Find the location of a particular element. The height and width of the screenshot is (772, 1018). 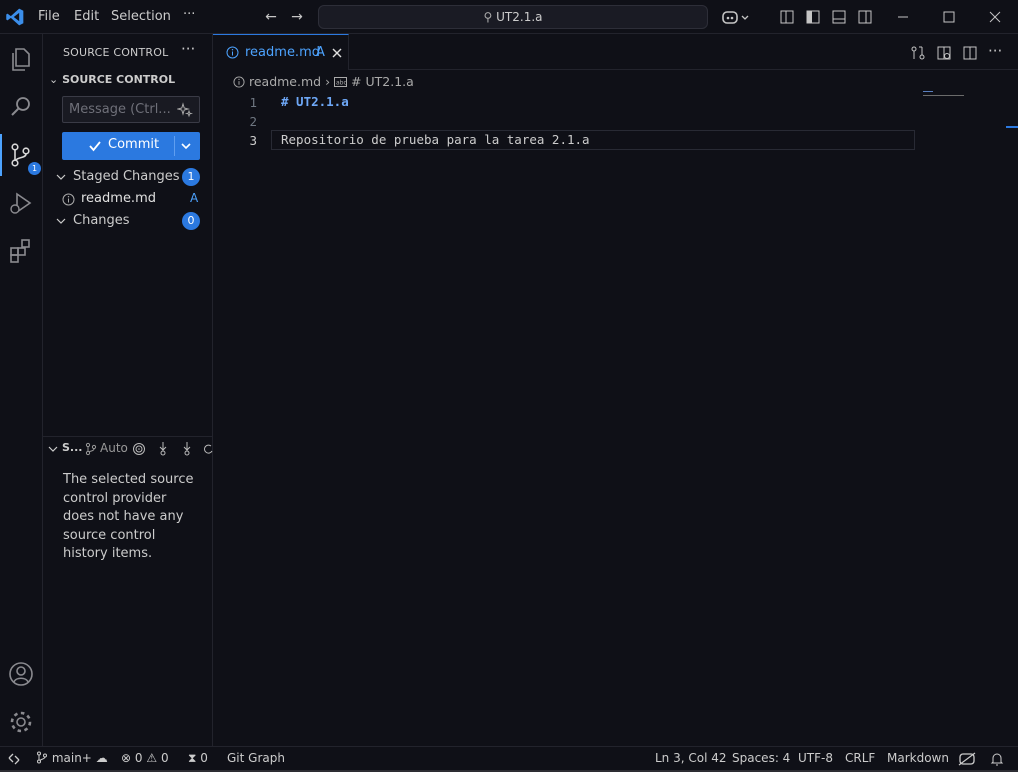

git-graph-button: Git Graph is located at coordinates (256, 758).